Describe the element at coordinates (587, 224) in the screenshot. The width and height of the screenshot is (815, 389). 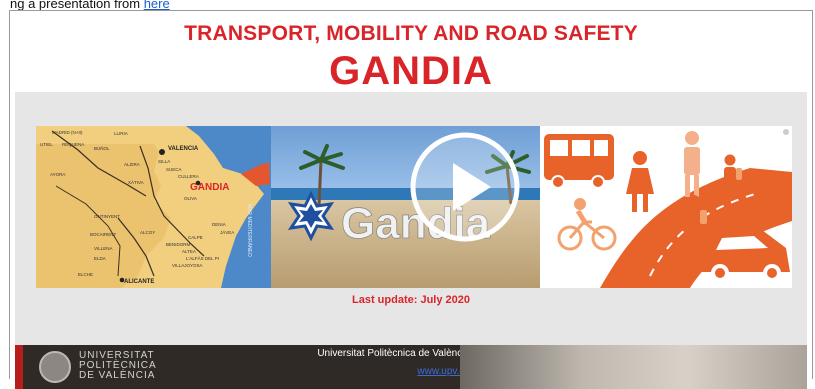
I see `cyclist-icon` at that location.